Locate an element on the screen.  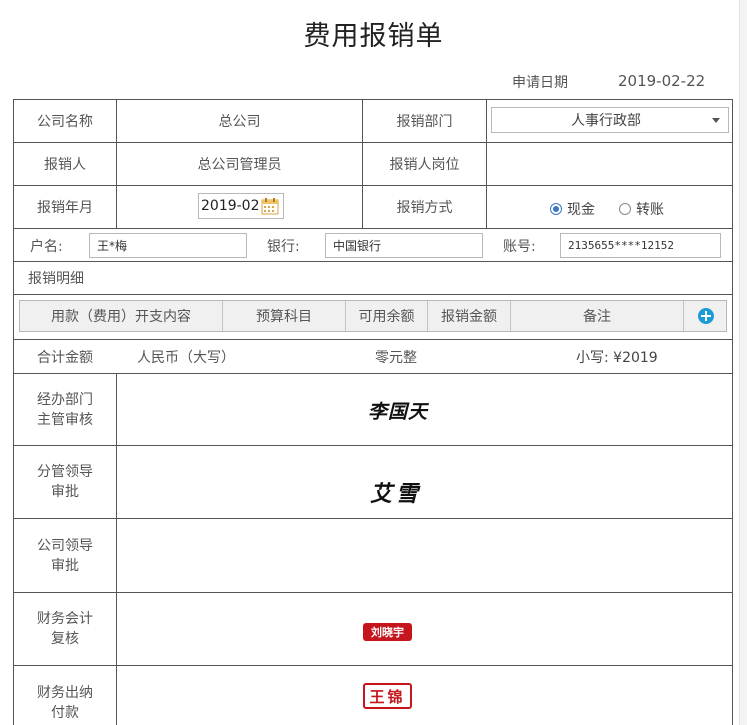
col-budget: 预算科目 is located at coordinates (284, 316).